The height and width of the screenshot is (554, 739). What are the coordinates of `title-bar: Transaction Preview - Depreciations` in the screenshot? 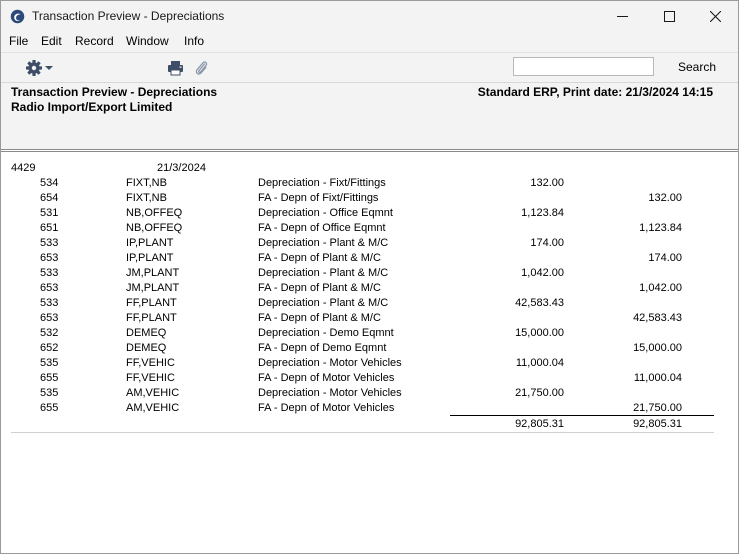 It's located at (369, 16).